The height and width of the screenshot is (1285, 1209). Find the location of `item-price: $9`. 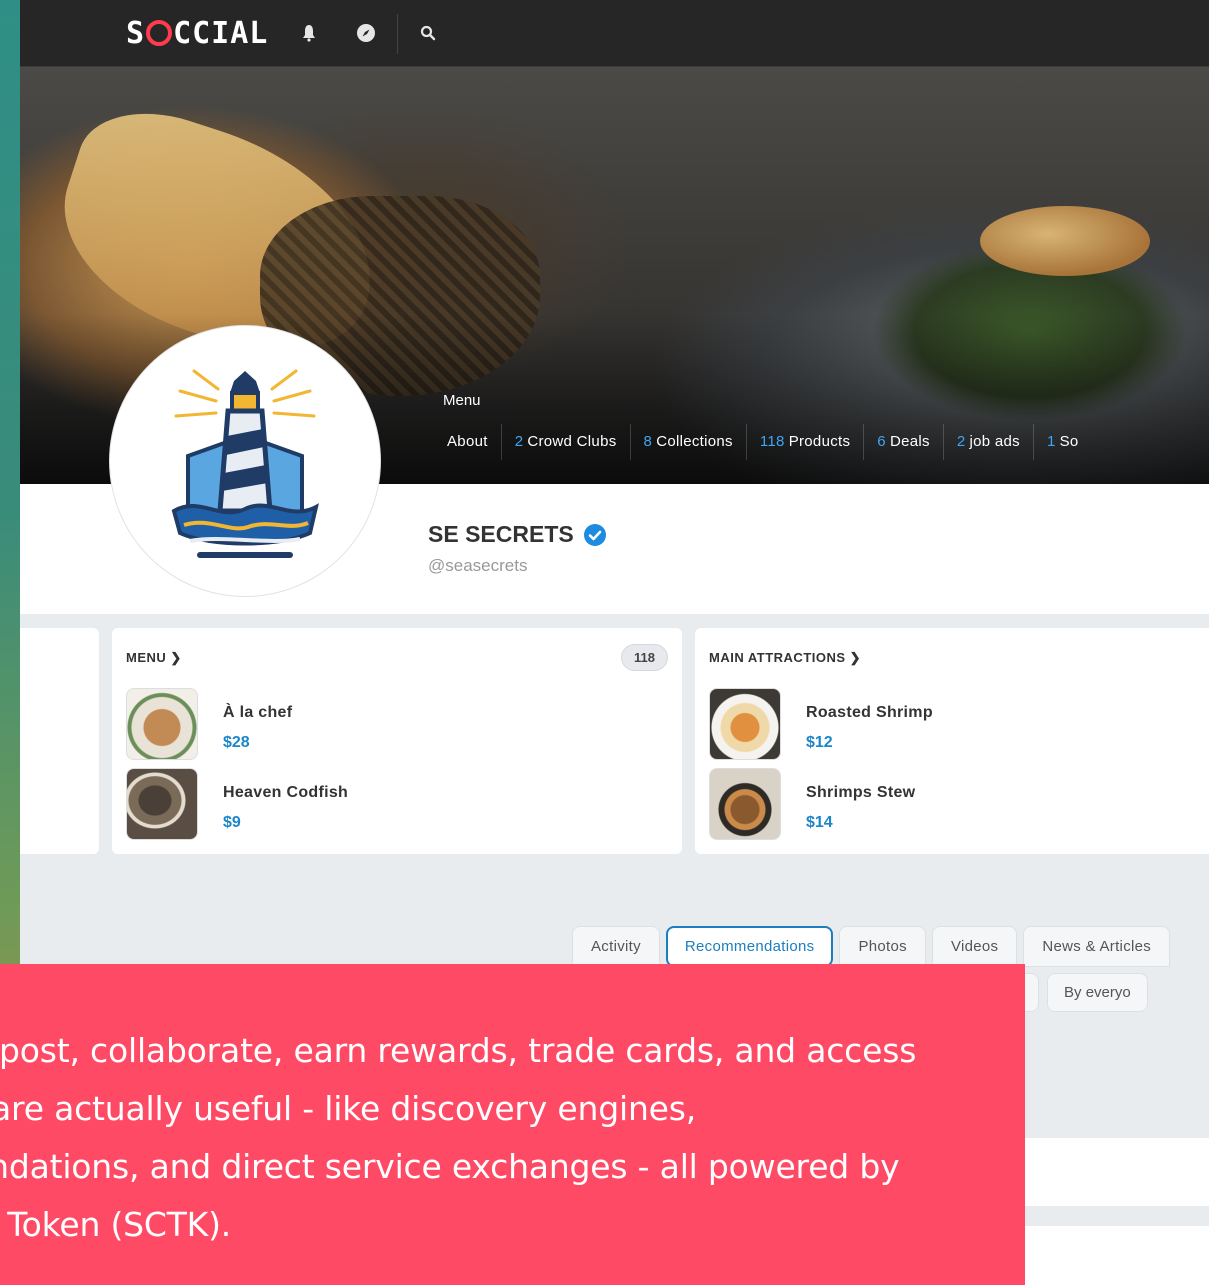

item-price: $9 is located at coordinates (232, 822).